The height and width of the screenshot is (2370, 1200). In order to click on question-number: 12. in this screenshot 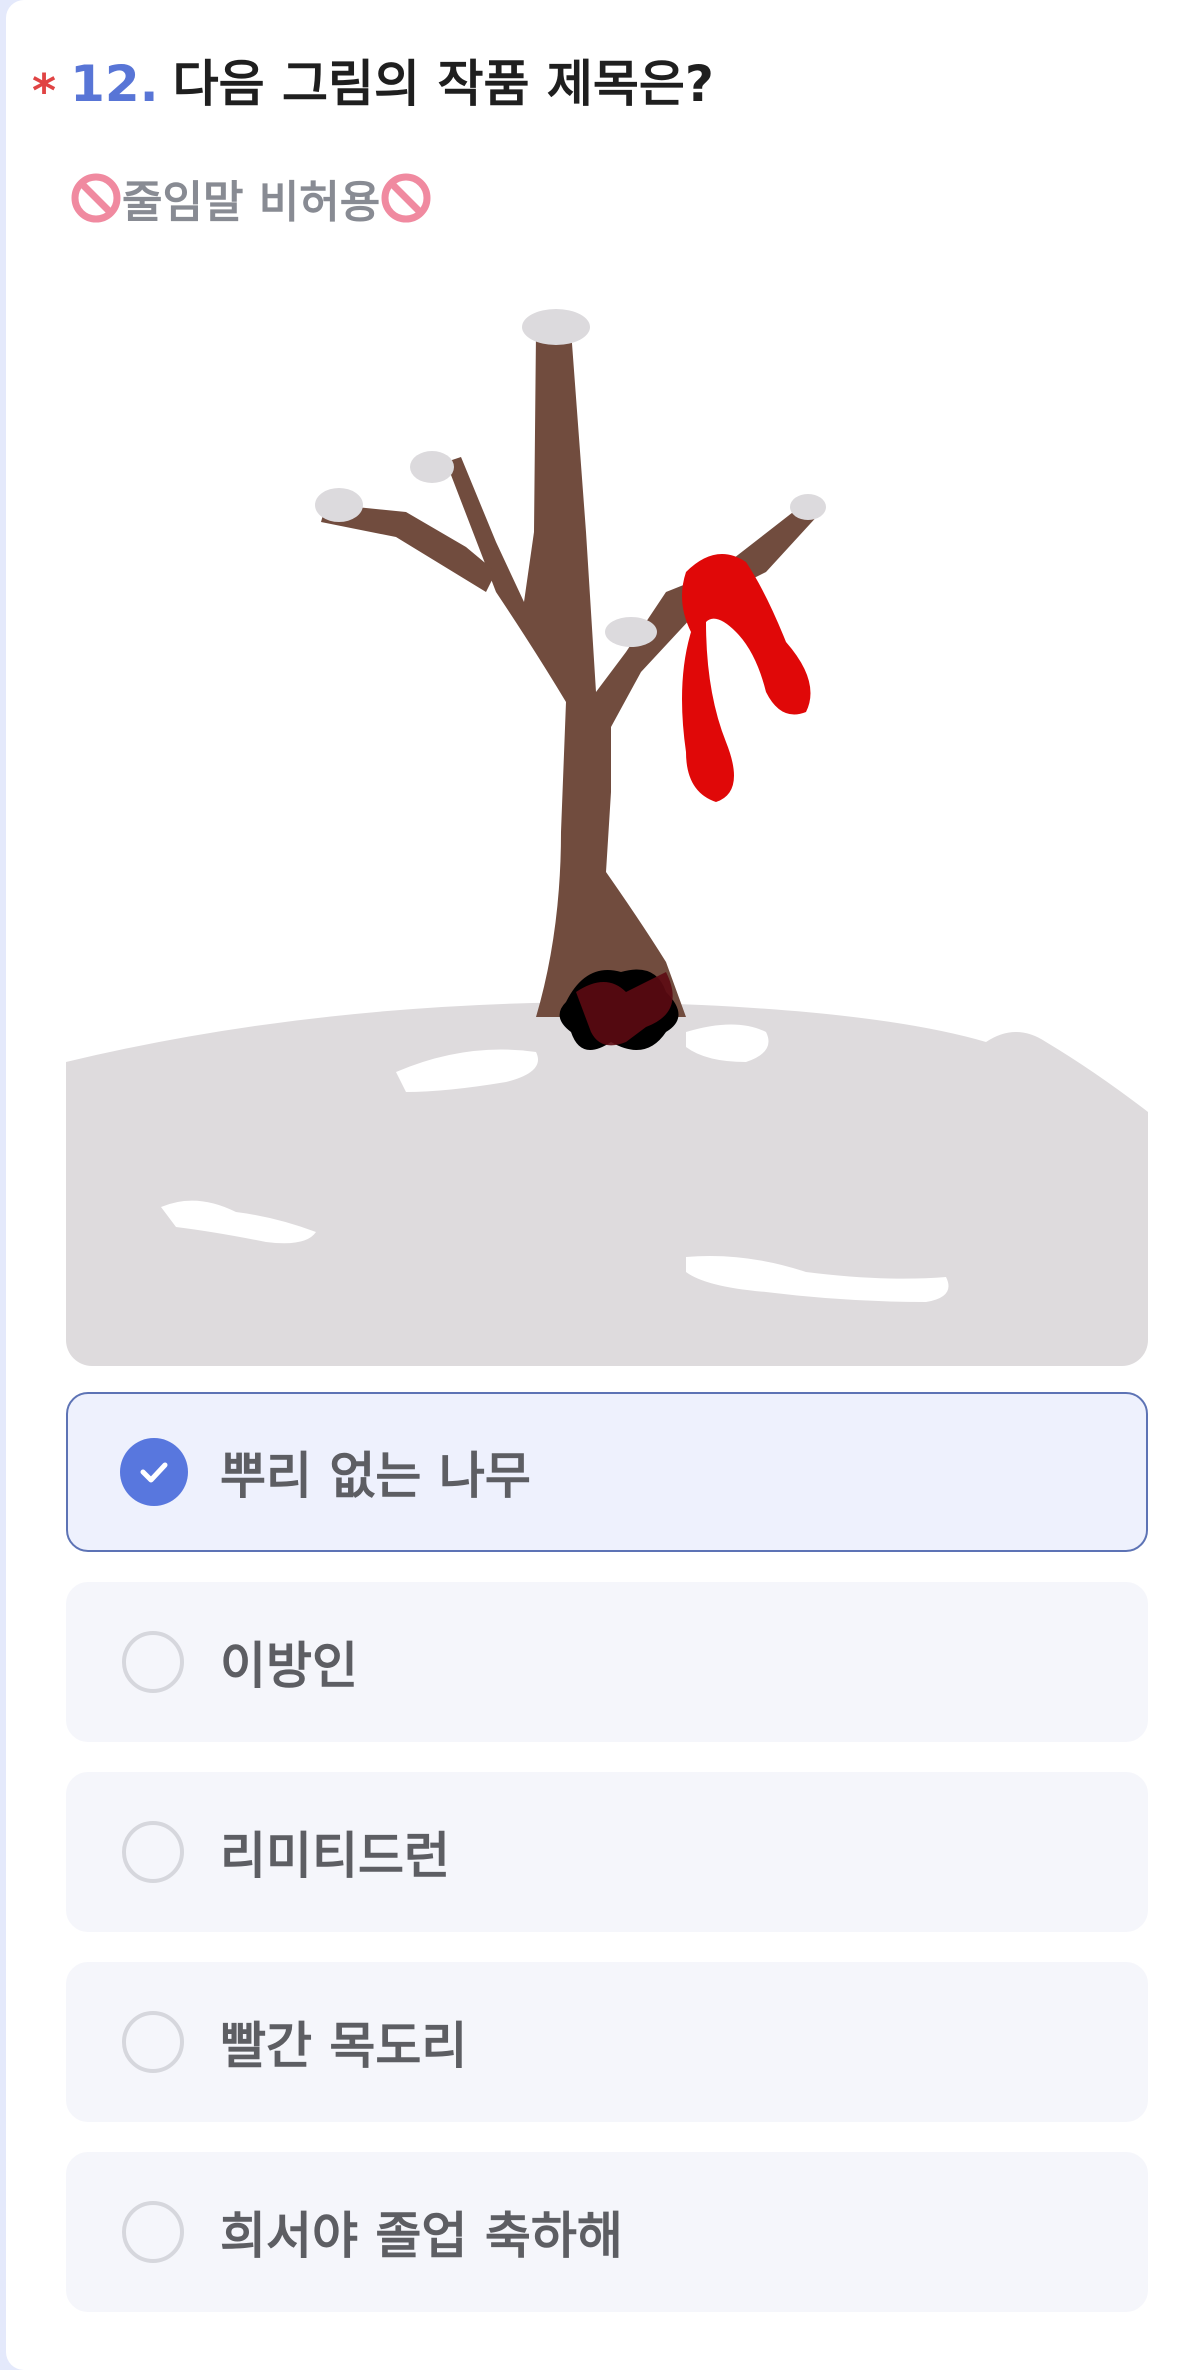, I will do `click(114, 84)`.